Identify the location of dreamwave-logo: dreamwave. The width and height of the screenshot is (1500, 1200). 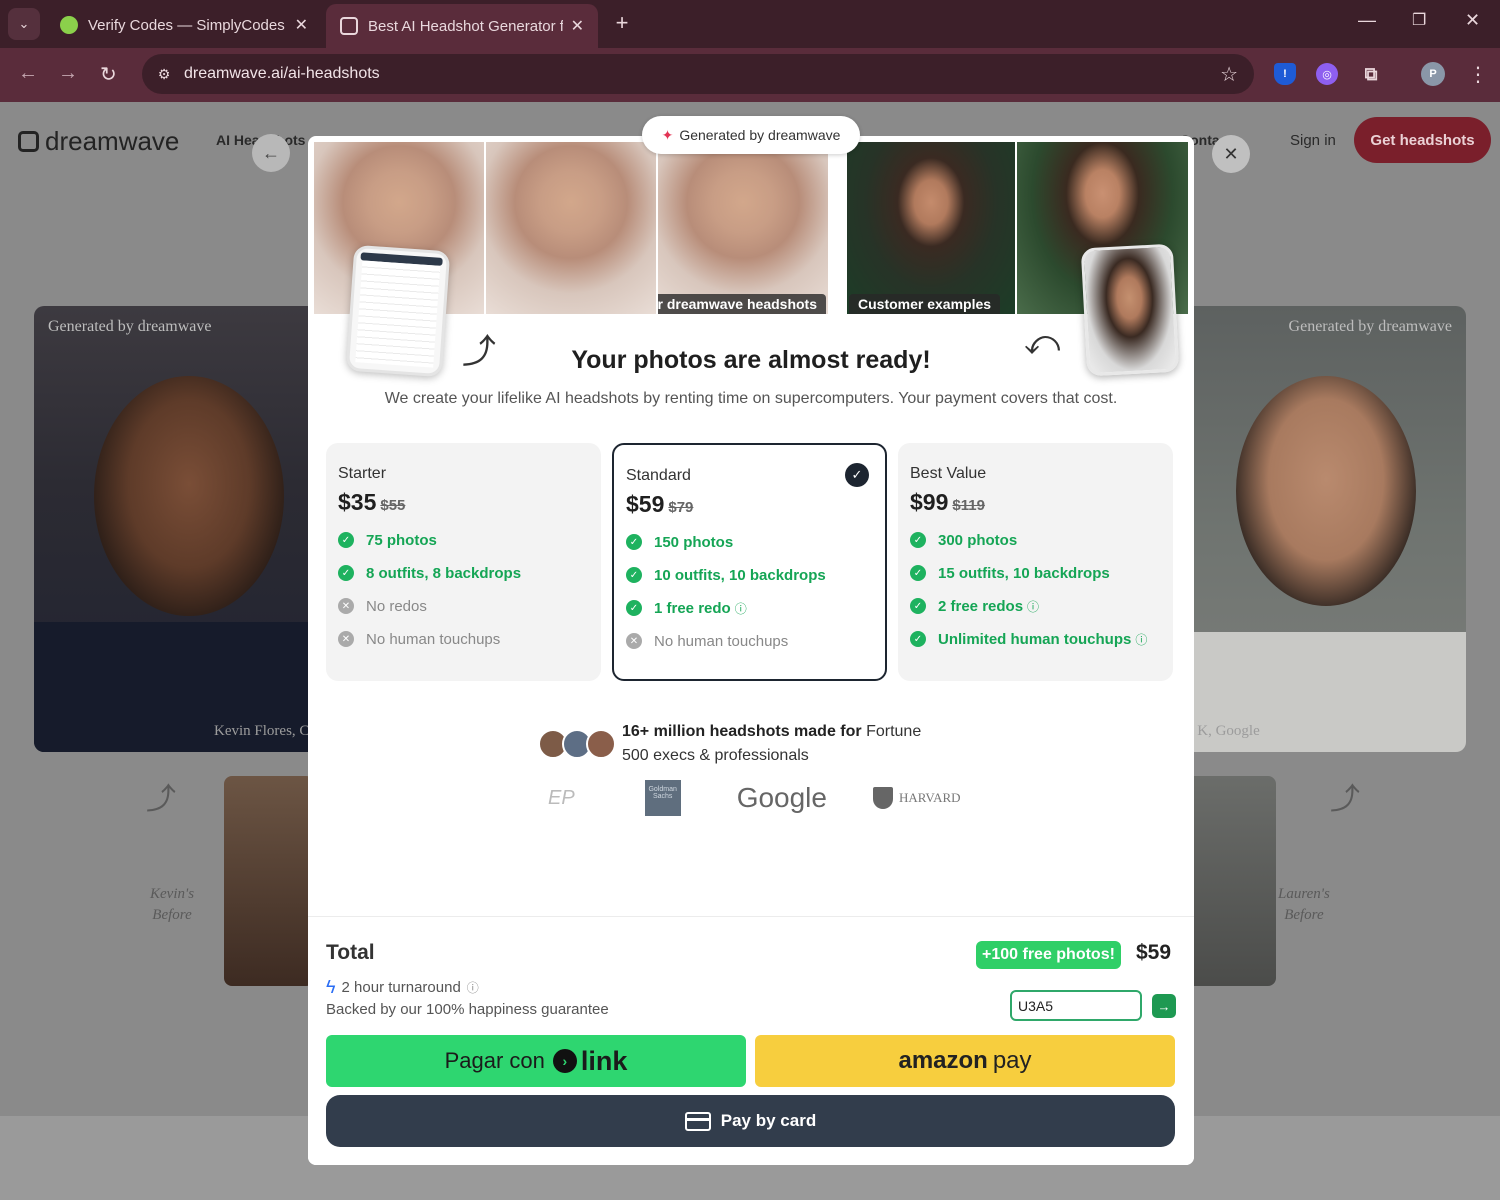
(98, 141).